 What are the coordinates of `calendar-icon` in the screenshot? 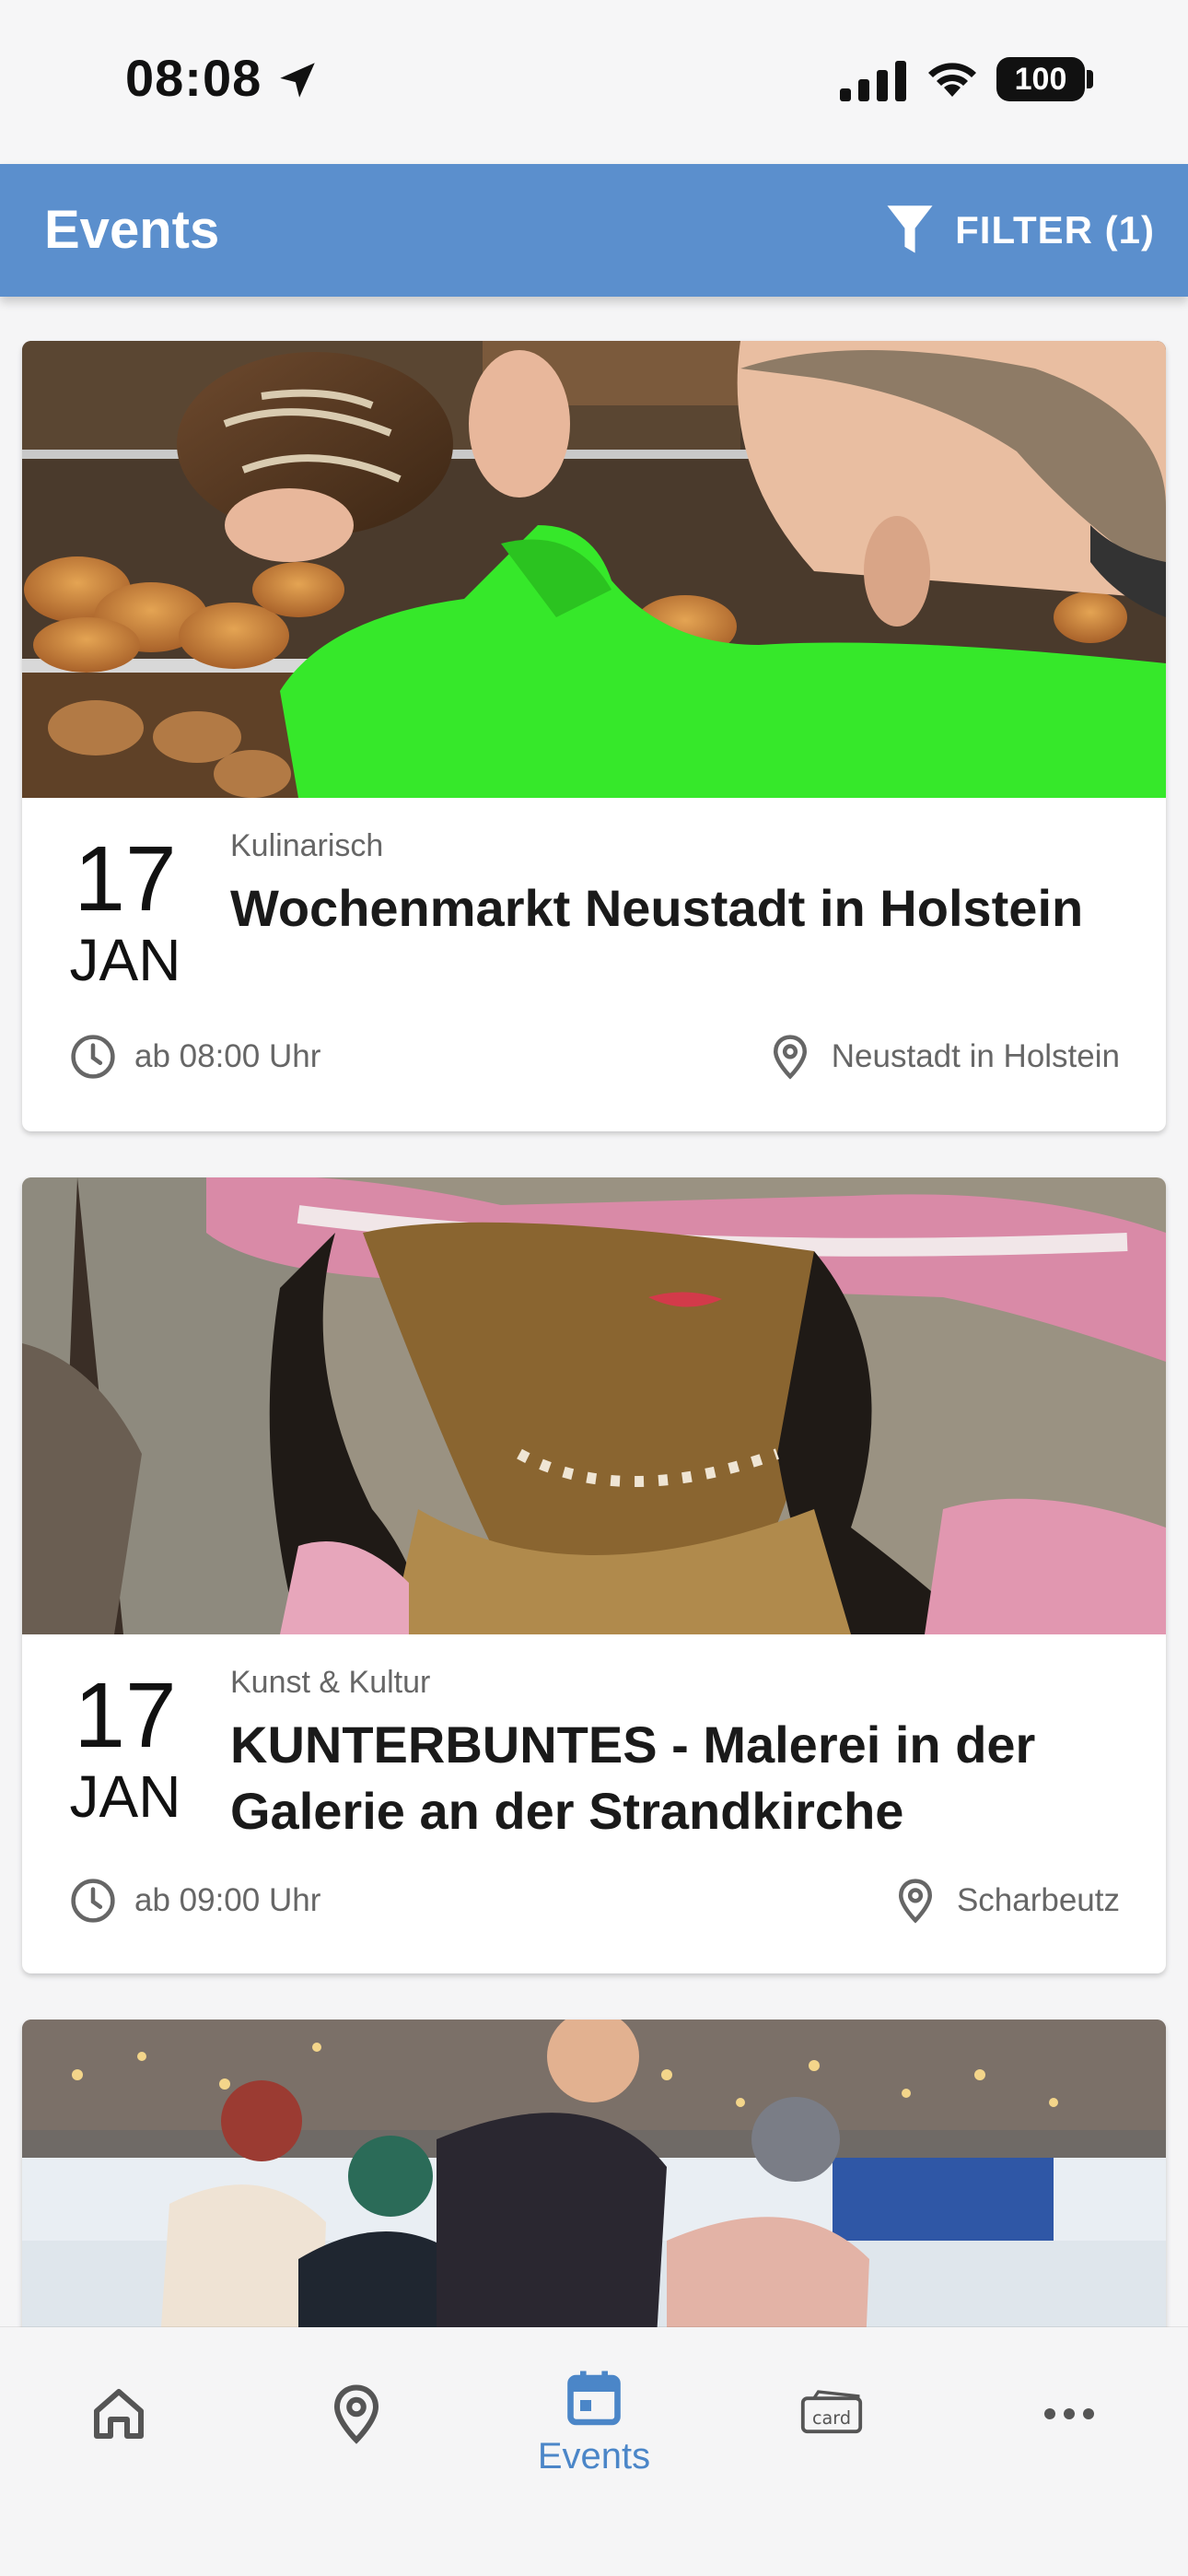 It's located at (594, 2398).